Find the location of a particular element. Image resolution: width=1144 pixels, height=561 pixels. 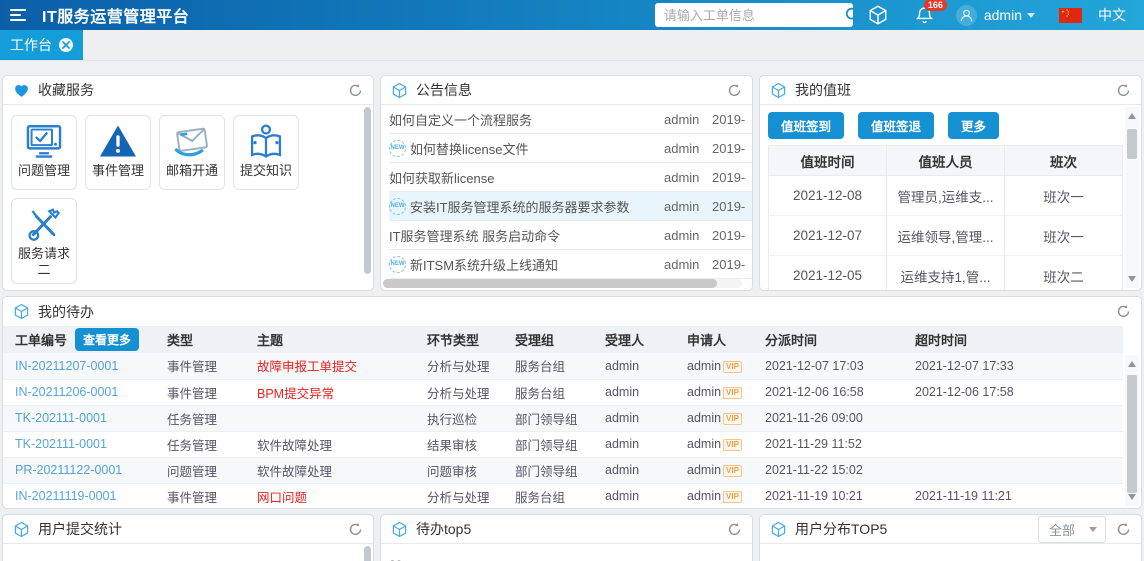

favorites-panel-header: 收藏服务 is located at coordinates (188, 90).